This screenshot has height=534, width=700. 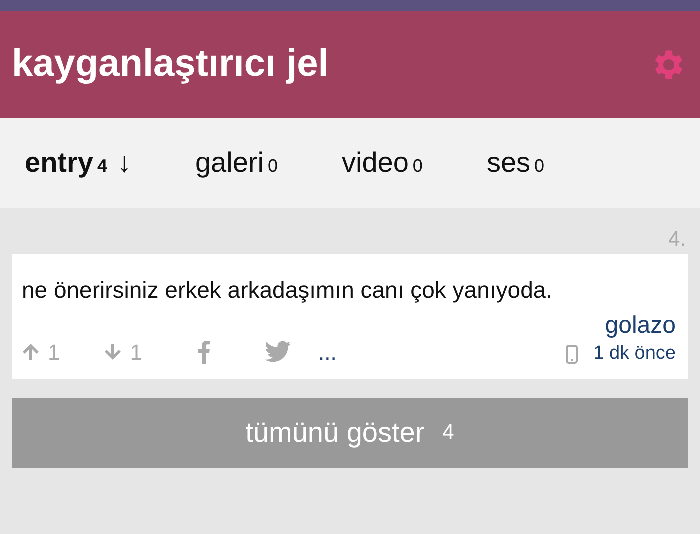 I want to click on facebook-icon, so click(x=203, y=352).